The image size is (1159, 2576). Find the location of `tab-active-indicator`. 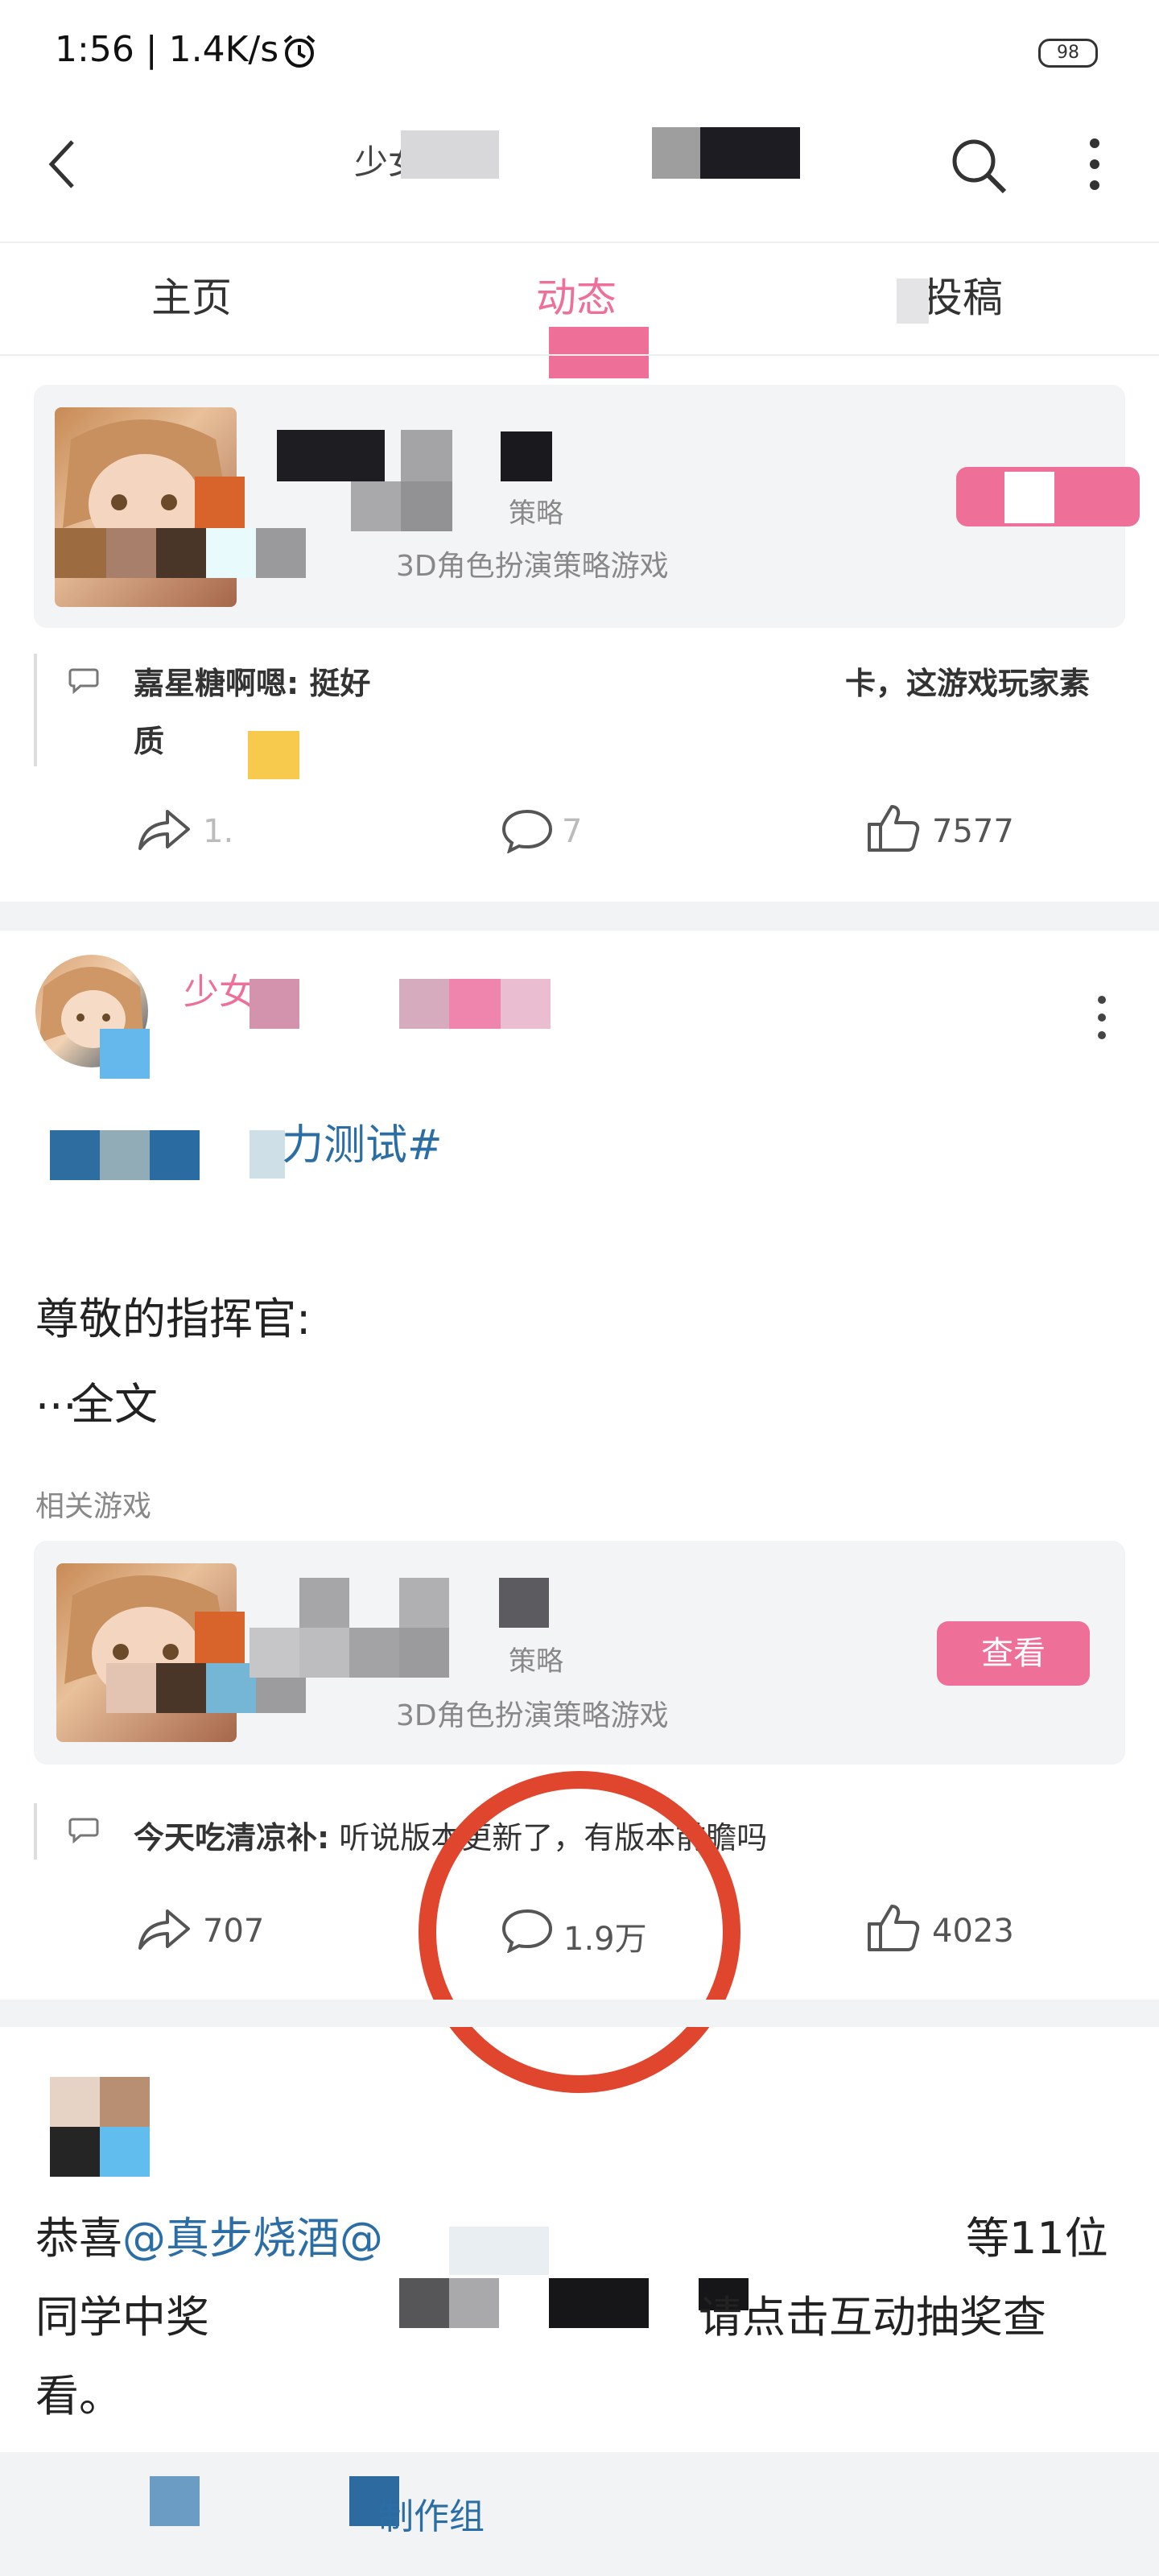

tab-active-indicator is located at coordinates (599, 352).